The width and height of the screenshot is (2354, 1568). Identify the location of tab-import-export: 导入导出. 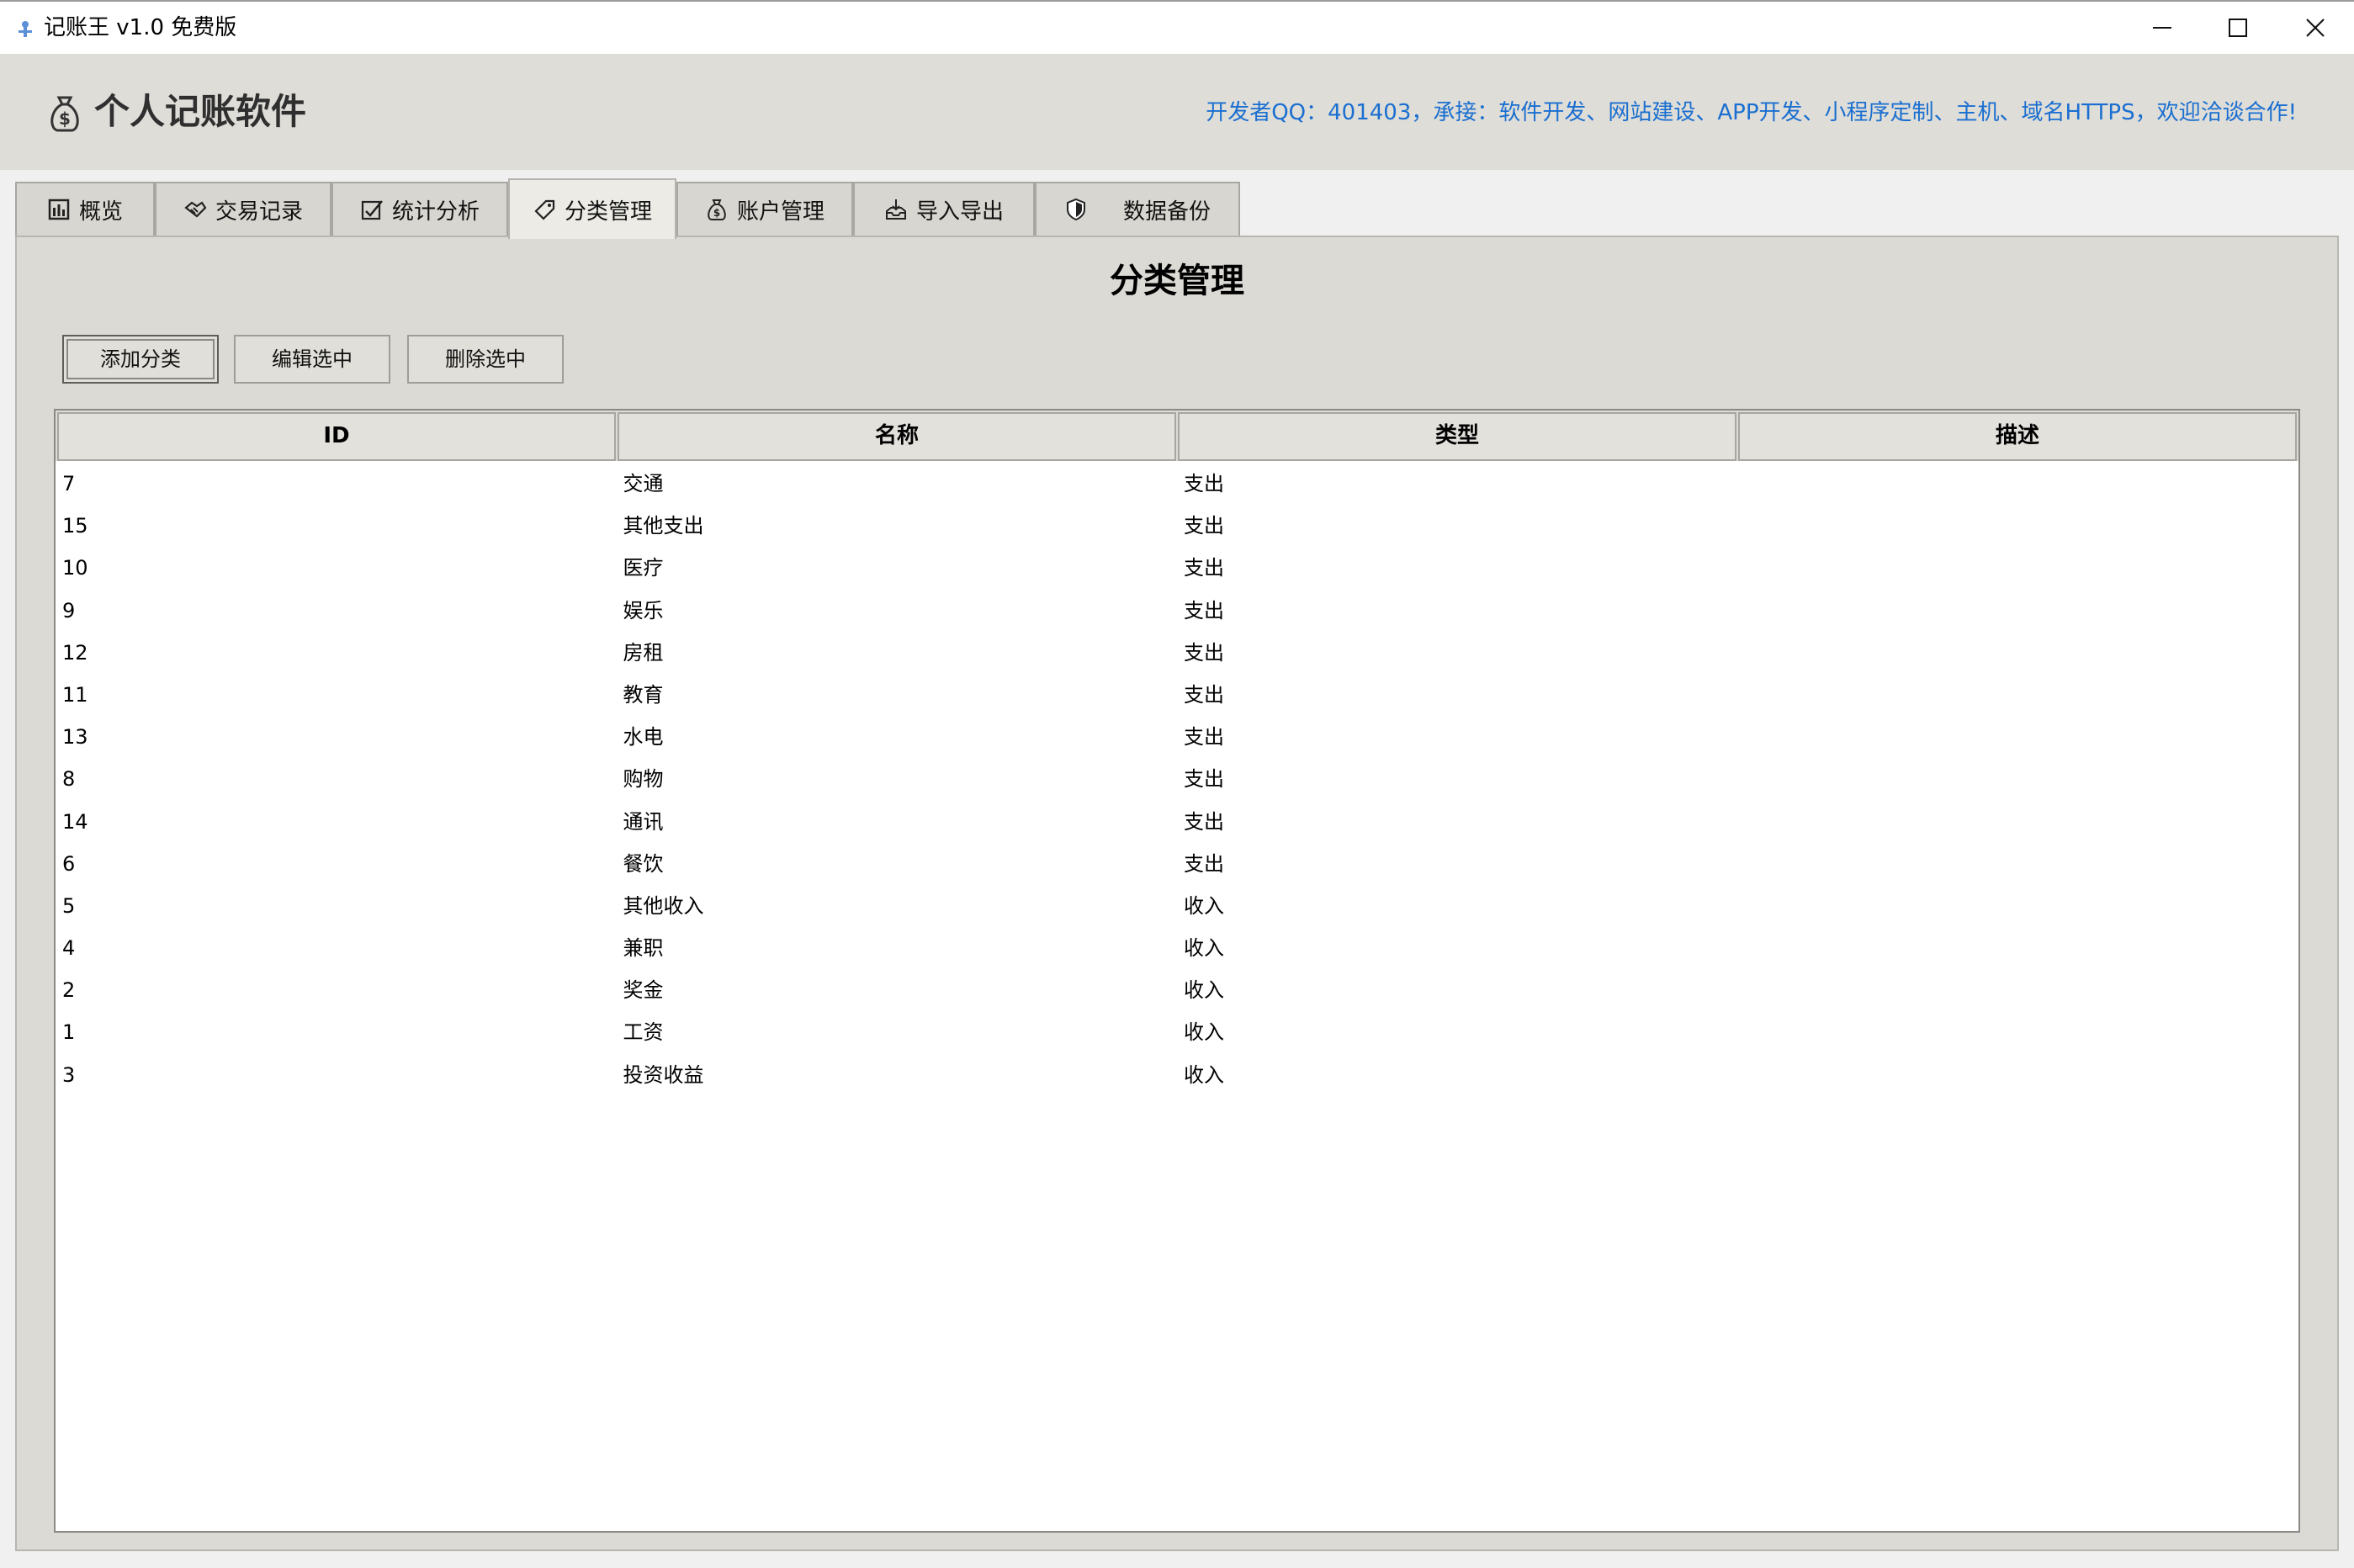
(944, 209).